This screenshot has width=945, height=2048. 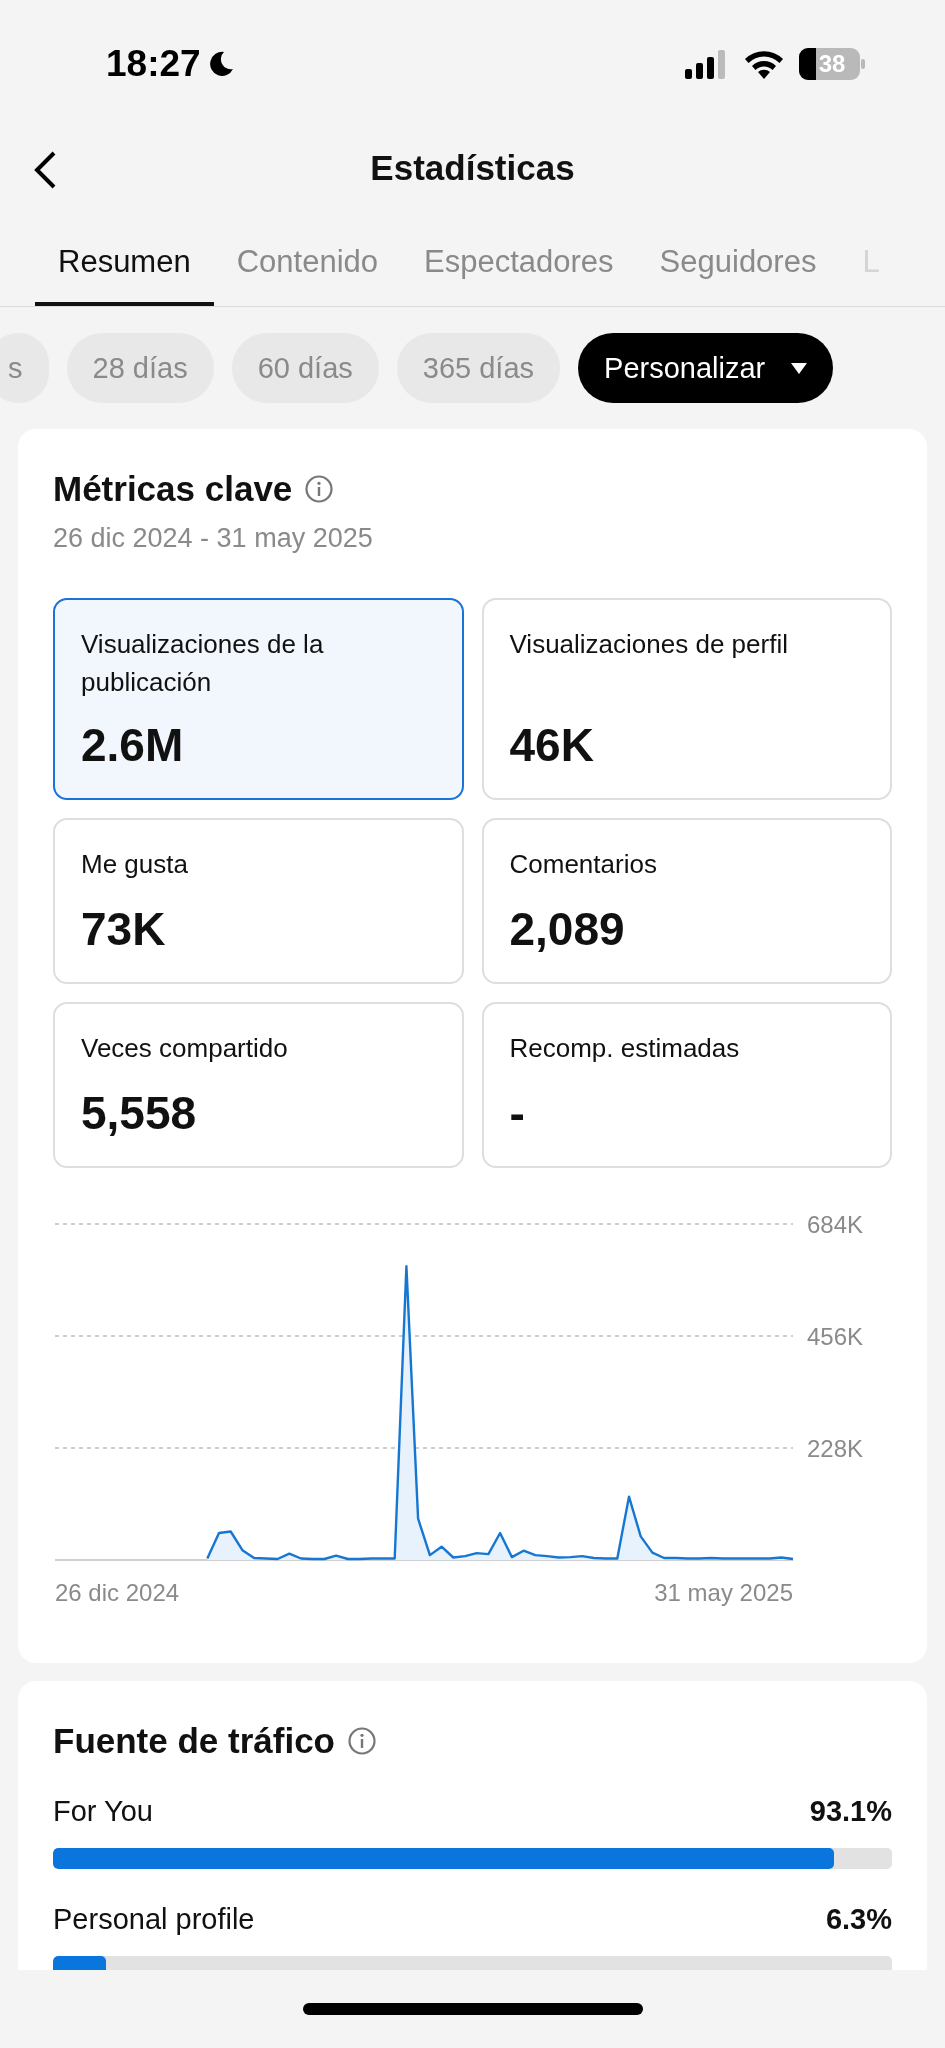 What do you see at coordinates (213, 538) in the screenshot?
I see `date-range: 26 dic 2024 - 31 may 2025` at bounding box center [213, 538].